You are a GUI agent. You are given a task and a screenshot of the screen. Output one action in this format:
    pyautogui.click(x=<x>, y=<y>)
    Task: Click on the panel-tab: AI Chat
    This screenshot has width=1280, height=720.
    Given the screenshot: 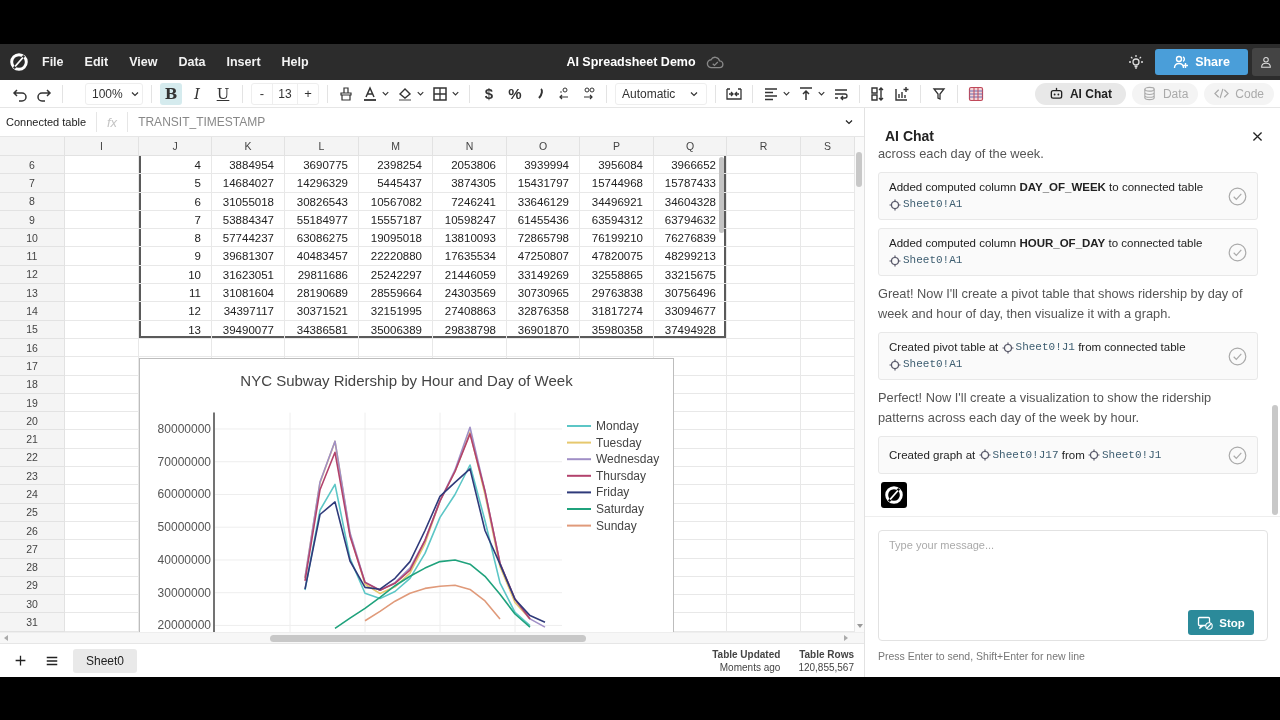 What is the action you would take?
    pyautogui.click(x=1080, y=93)
    